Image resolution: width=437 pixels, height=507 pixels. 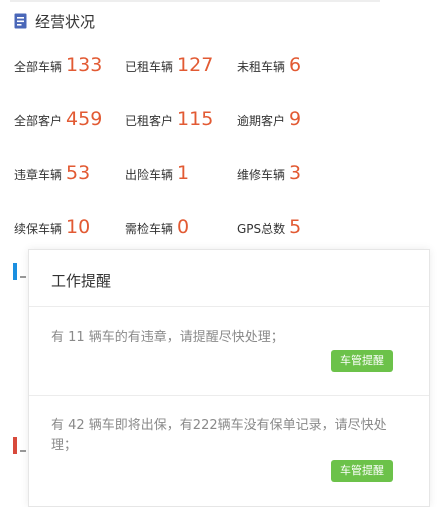 I want to click on section-header: 经营状况, so click(x=54, y=21).